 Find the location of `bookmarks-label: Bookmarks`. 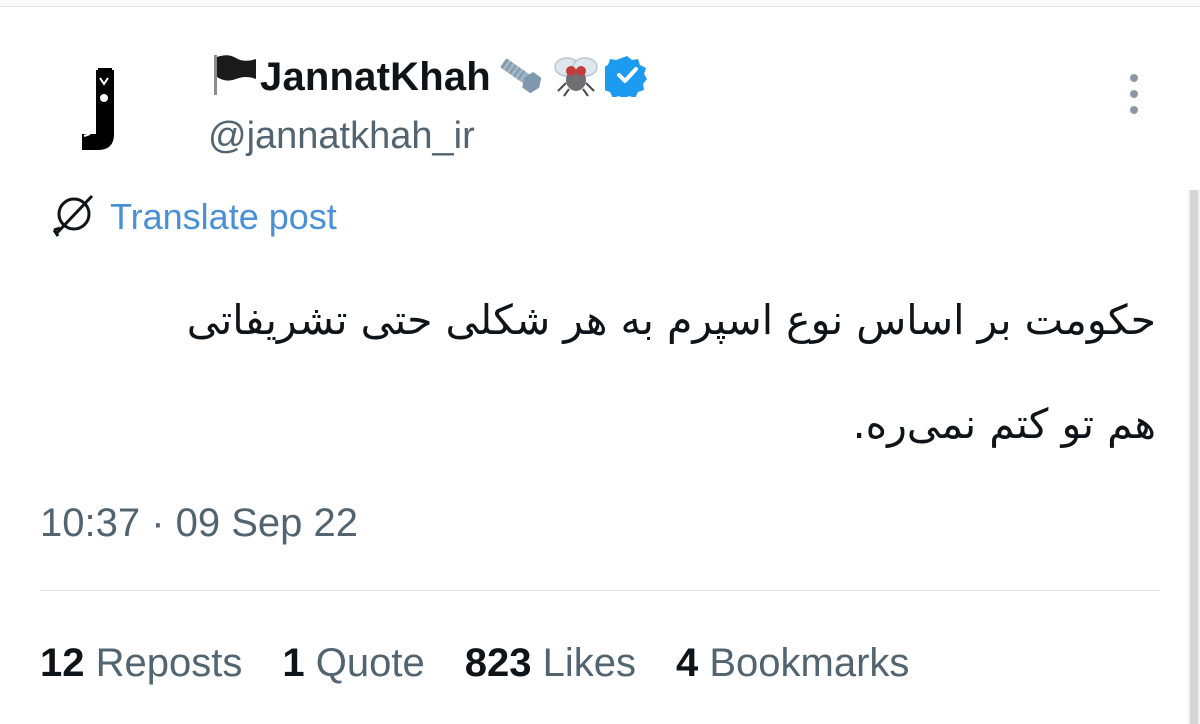

bookmarks-label: Bookmarks is located at coordinates (809, 663).